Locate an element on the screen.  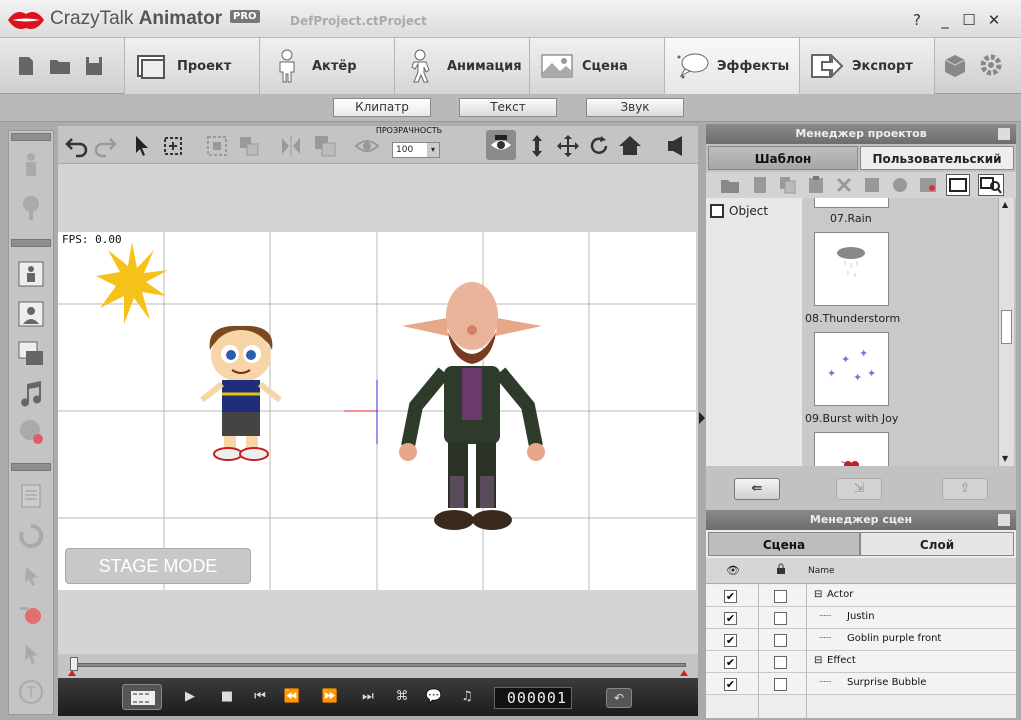
subtab-text: Текст is located at coordinates (508, 107).